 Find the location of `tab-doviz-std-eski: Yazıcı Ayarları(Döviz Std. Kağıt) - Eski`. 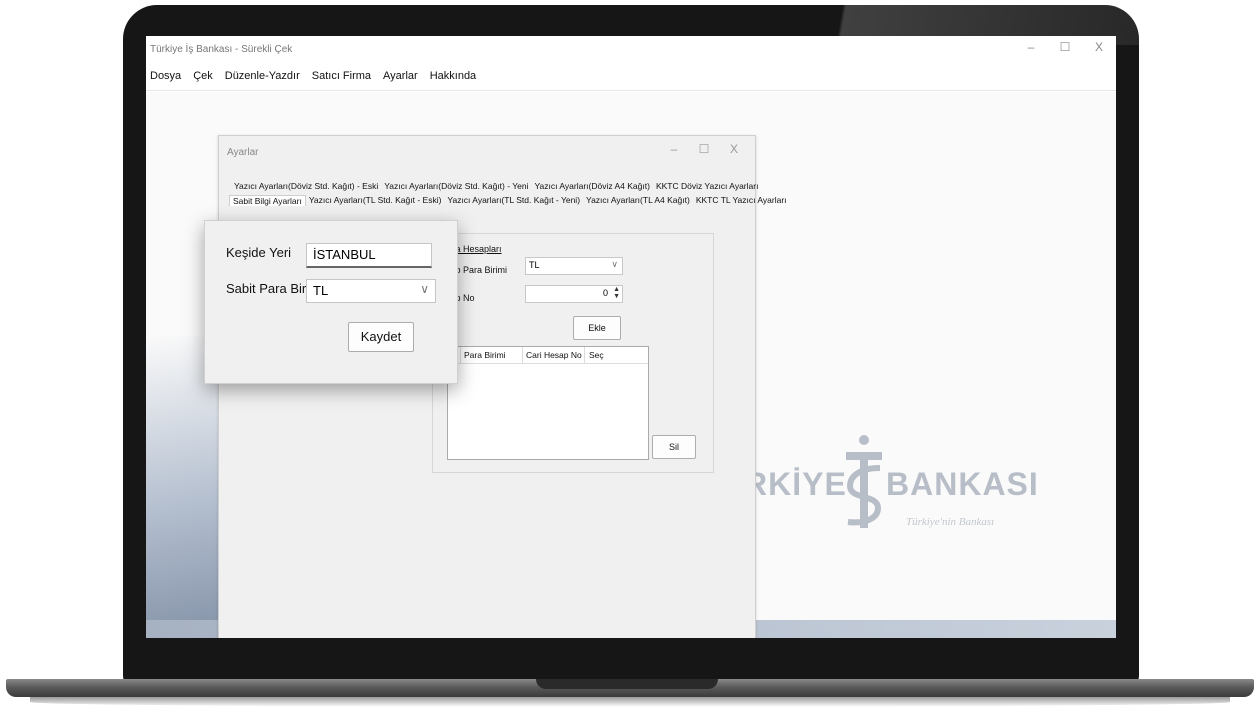

tab-doviz-std-eski: Yazıcı Ayarları(Döviz Std. Kağıt) - Eski is located at coordinates (306, 186).